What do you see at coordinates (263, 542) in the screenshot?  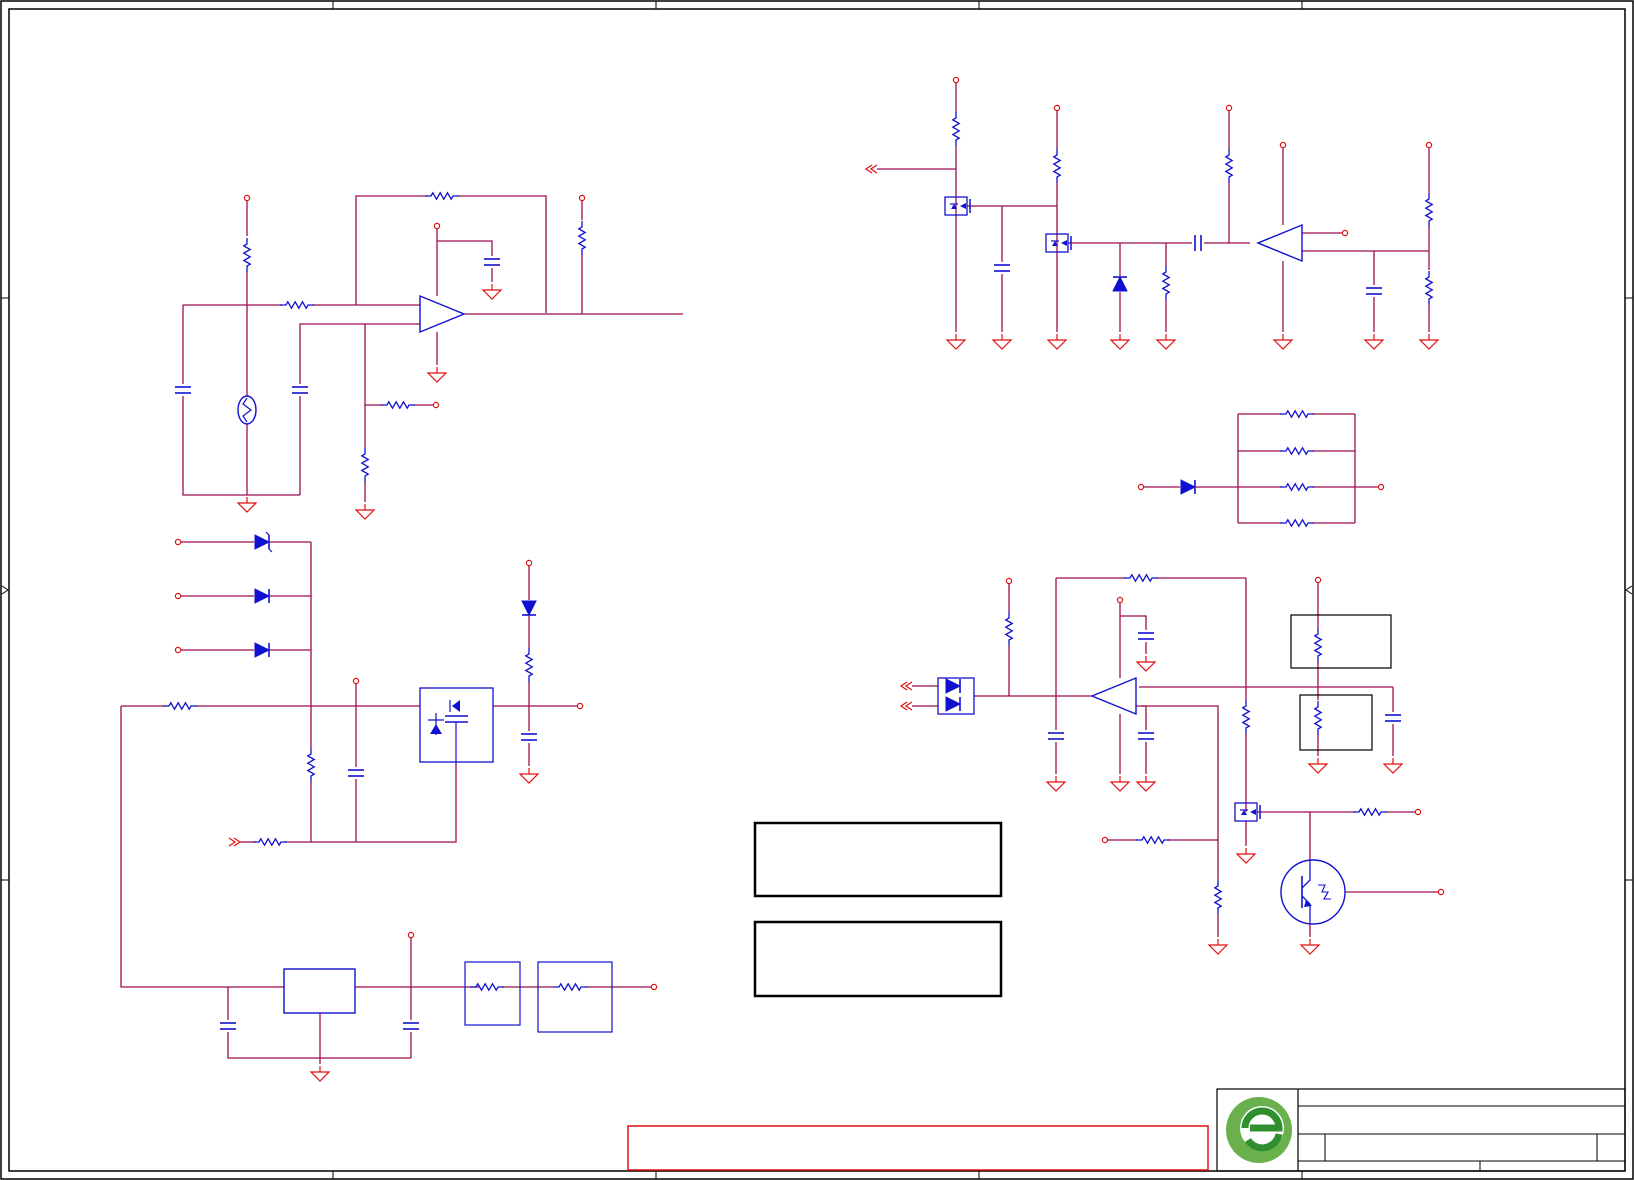 I see `zener-diode-icon` at bounding box center [263, 542].